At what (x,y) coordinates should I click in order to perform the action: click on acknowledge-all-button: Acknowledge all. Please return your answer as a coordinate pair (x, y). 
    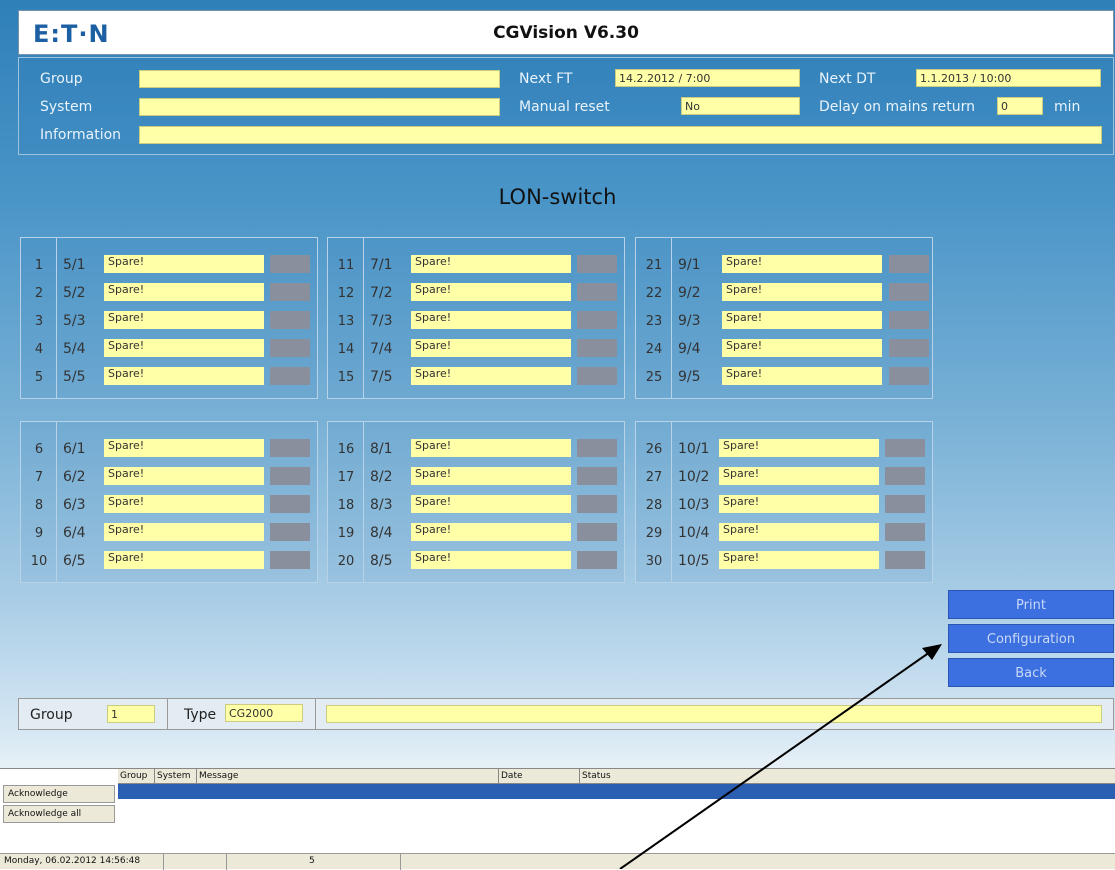
    Looking at the image, I should click on (59, 814).